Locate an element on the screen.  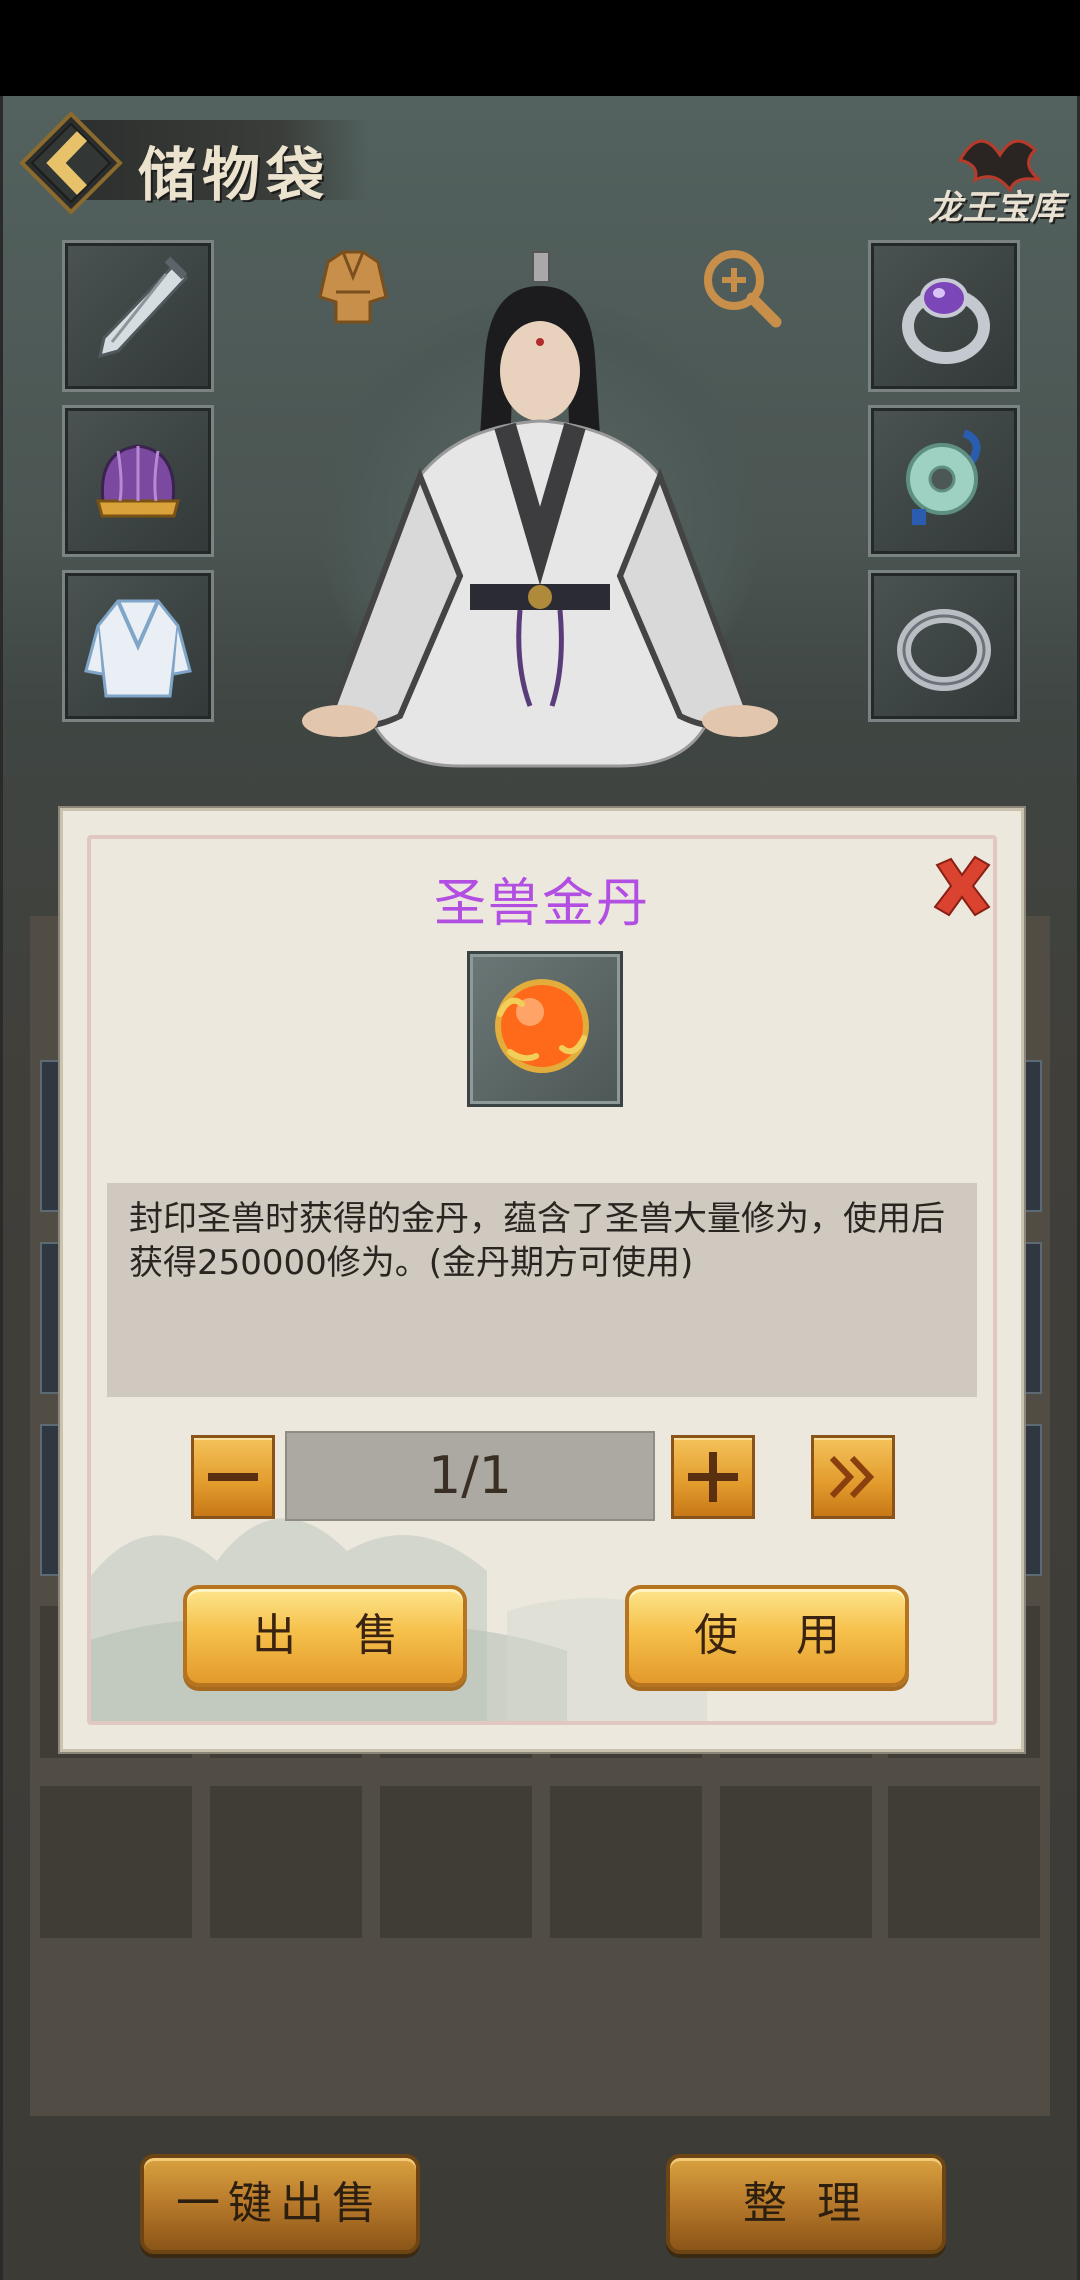
item-icon-slot is located at coordinates (545, 1029).